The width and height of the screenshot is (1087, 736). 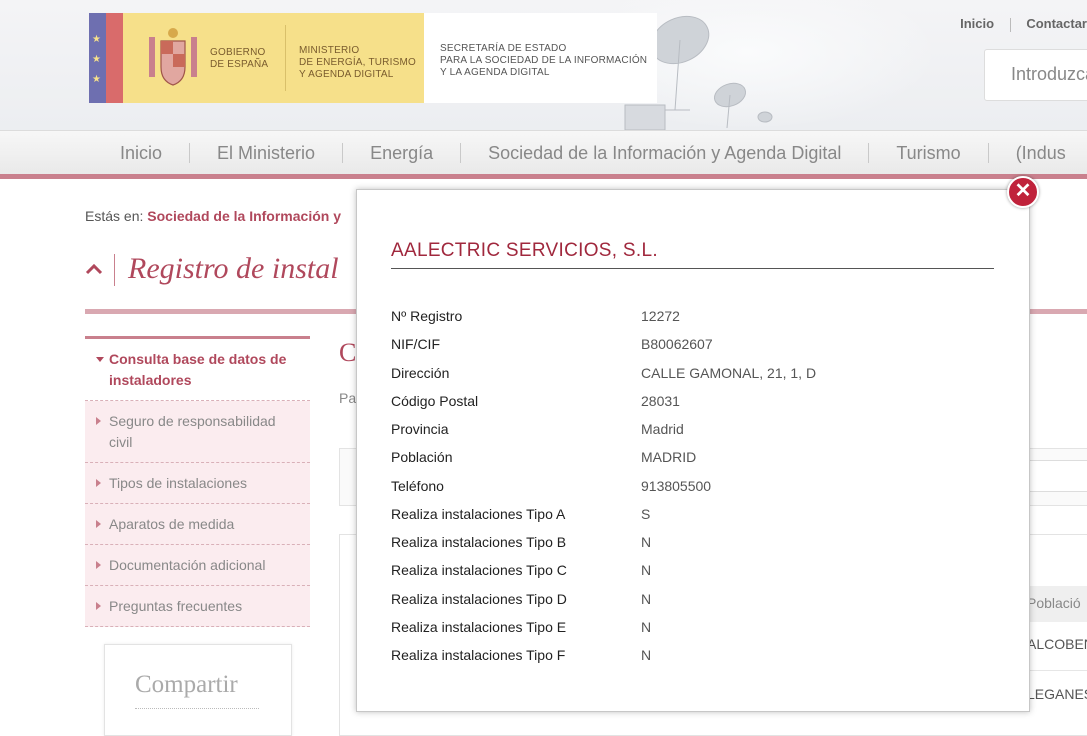 I want to click on sidebar-item-label: Consulta base de datos de instaladores, so click(x=198, y=369).